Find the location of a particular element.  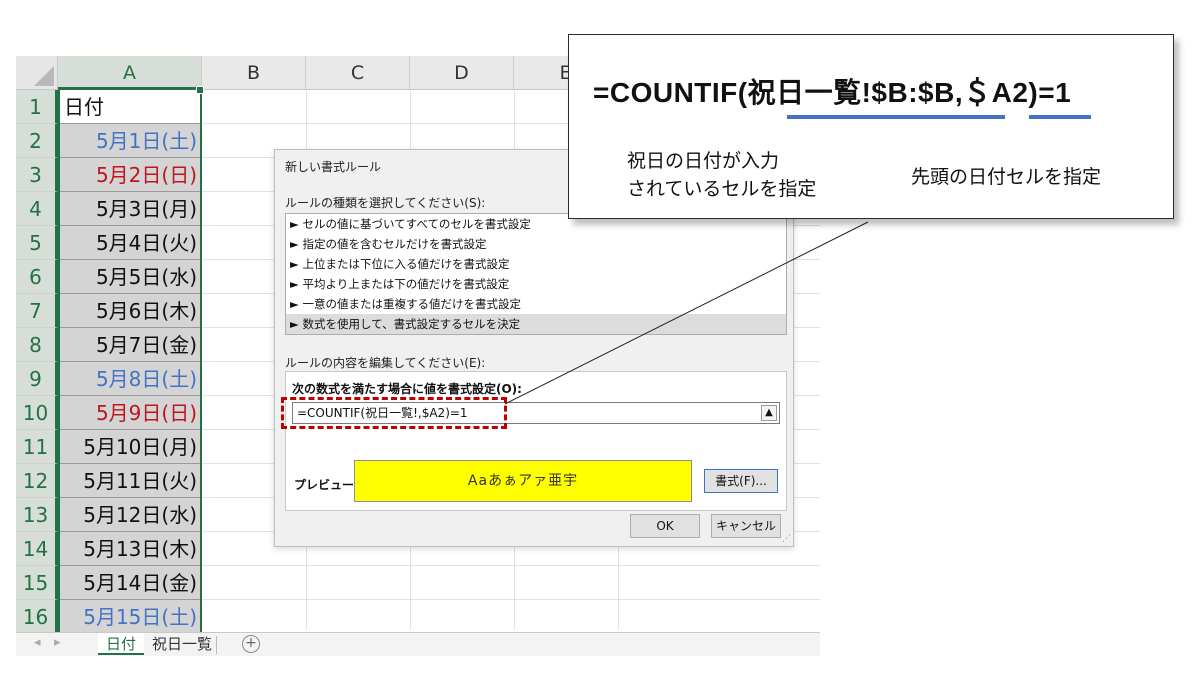

callout-formula: =COUNTIF(祝日一覧!$B:$B,＄A2)=1 is located at coordinates (832, 92).